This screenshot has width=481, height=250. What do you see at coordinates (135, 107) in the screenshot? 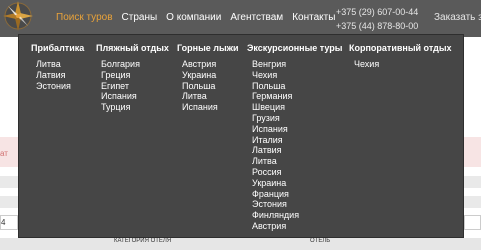
I see `menu-item: Турция` at bounding box center [135, 107].